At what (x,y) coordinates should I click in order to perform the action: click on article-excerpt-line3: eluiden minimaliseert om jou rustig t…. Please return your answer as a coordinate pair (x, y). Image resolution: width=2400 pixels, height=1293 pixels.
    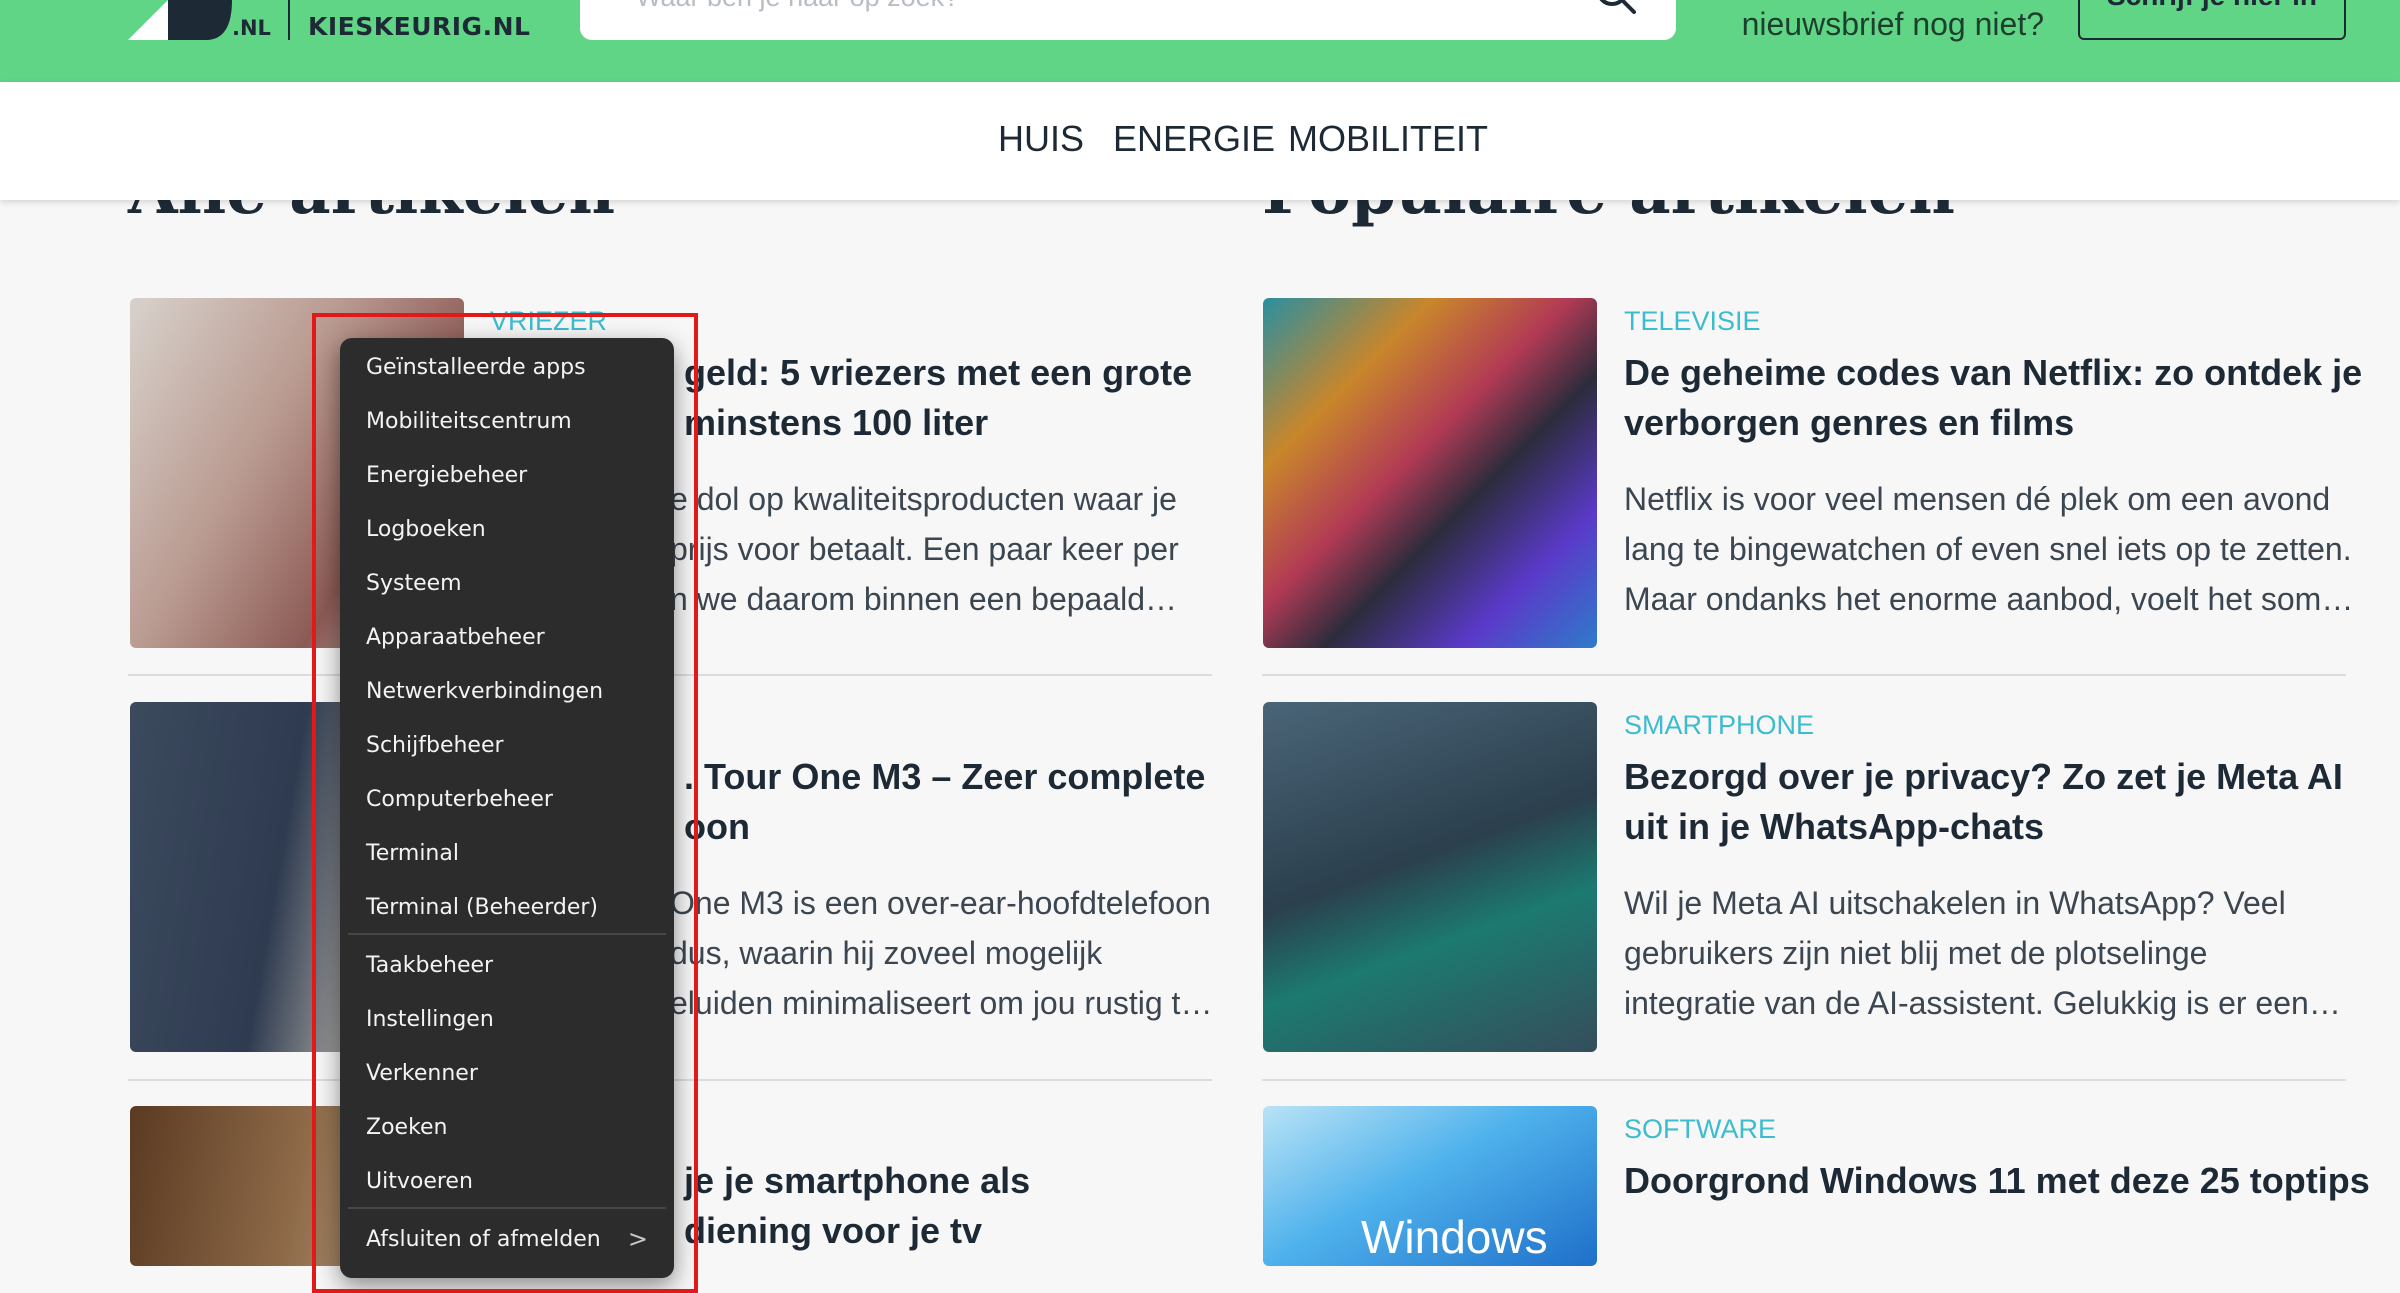
    Looking at the image, I should click on (941, 1003).